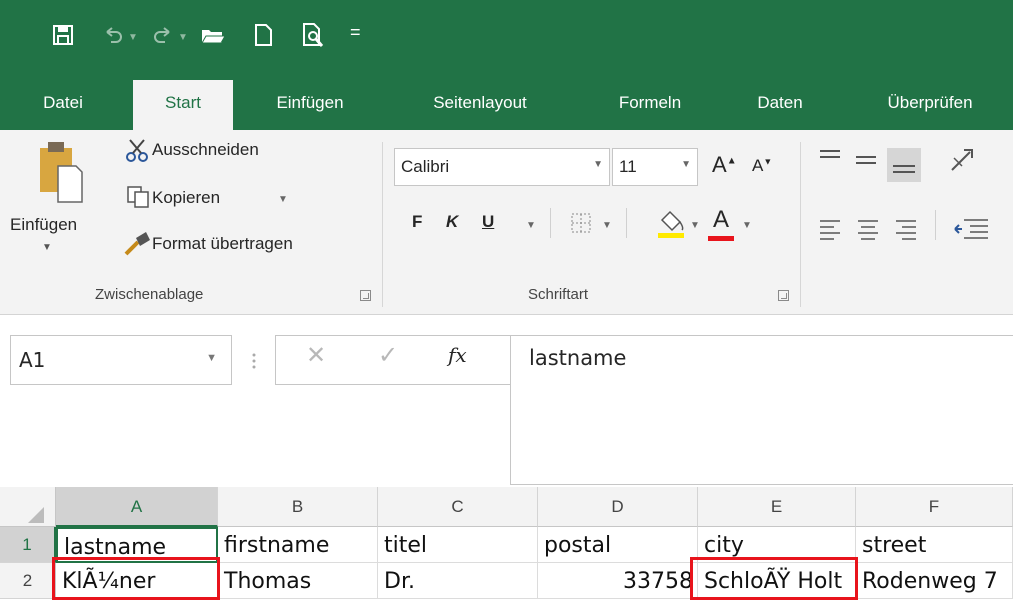  I want to click on paste-icon, so click(61, 176).